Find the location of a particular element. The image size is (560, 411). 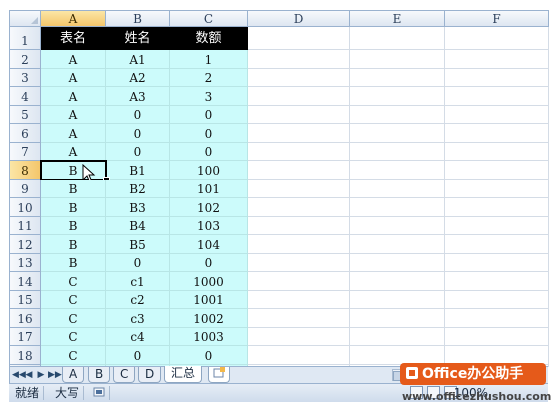

cell-f1 is located at coordinates (497, 38).